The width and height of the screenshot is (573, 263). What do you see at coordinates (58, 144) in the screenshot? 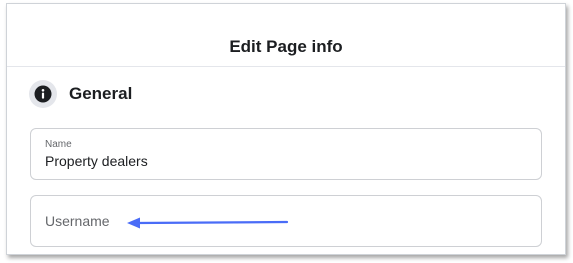
I see `name-field-label: Name` at bounding box center [58, 144].